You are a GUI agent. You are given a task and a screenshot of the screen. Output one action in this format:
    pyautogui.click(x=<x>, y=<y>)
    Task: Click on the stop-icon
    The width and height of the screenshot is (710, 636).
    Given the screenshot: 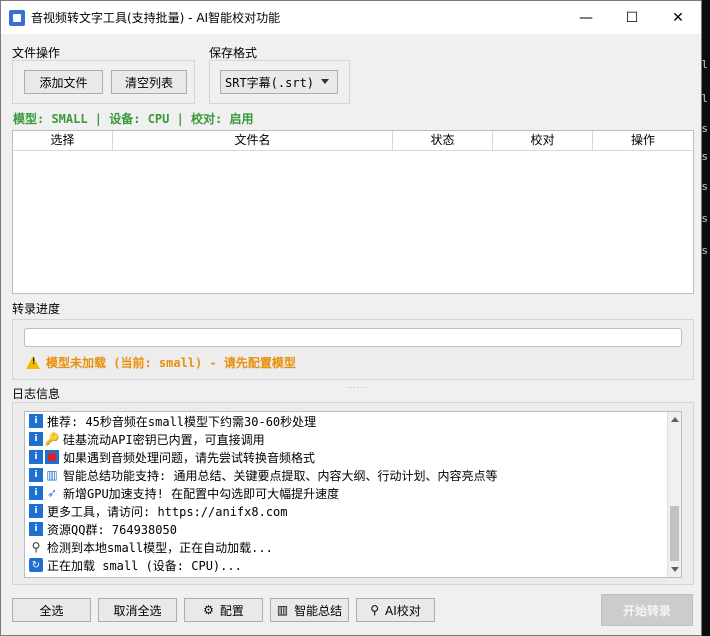 What is the action you would take?
    pyautogui.click(x=52, y=457)
    